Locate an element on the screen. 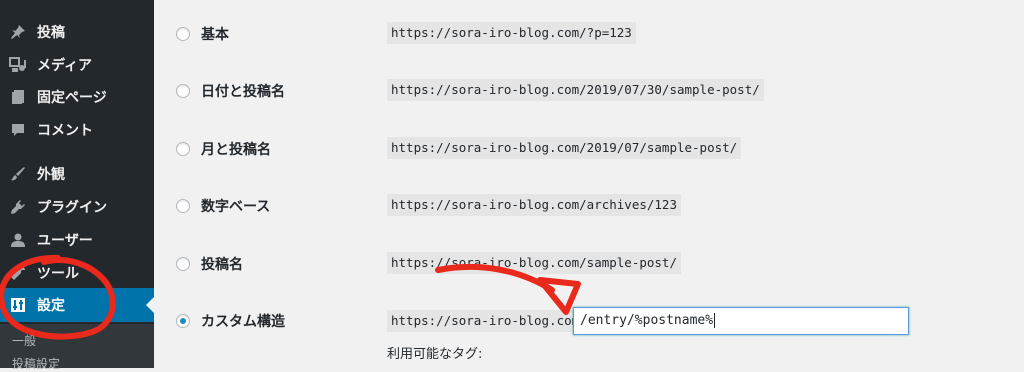 The width and height of the screenshot is (1024, 372). page-icon is located at coordinates (18, 97).